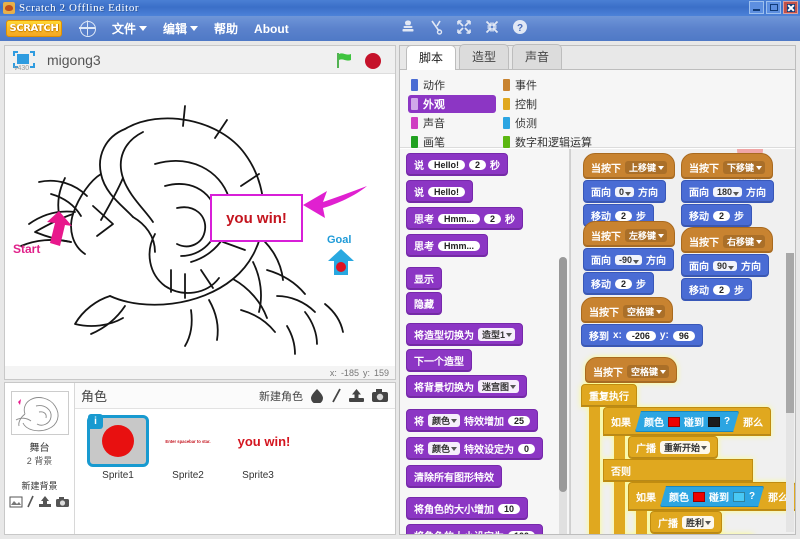 The height and width of the screenshot is (539, 800). I want to click on block-broadcast-2: 广播 胜利, so click(686, 522).